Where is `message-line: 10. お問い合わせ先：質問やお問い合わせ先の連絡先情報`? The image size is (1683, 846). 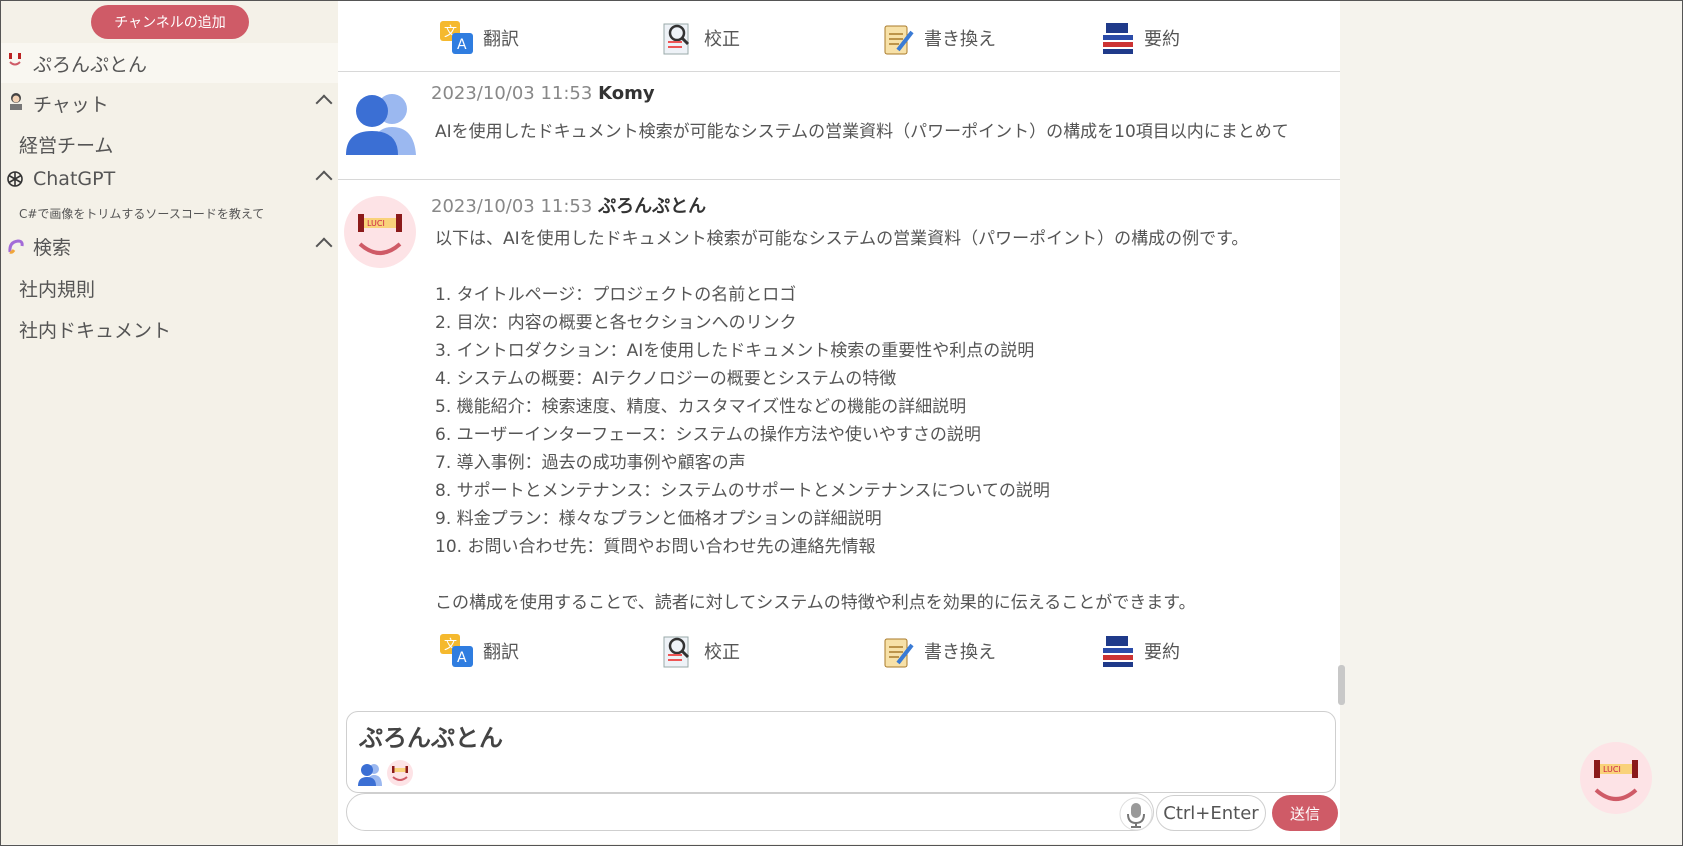 message-line: 10. お問い合わせ先：質問やお問い合わせ先の連絡先情報 is located at coordinates (655, 547).